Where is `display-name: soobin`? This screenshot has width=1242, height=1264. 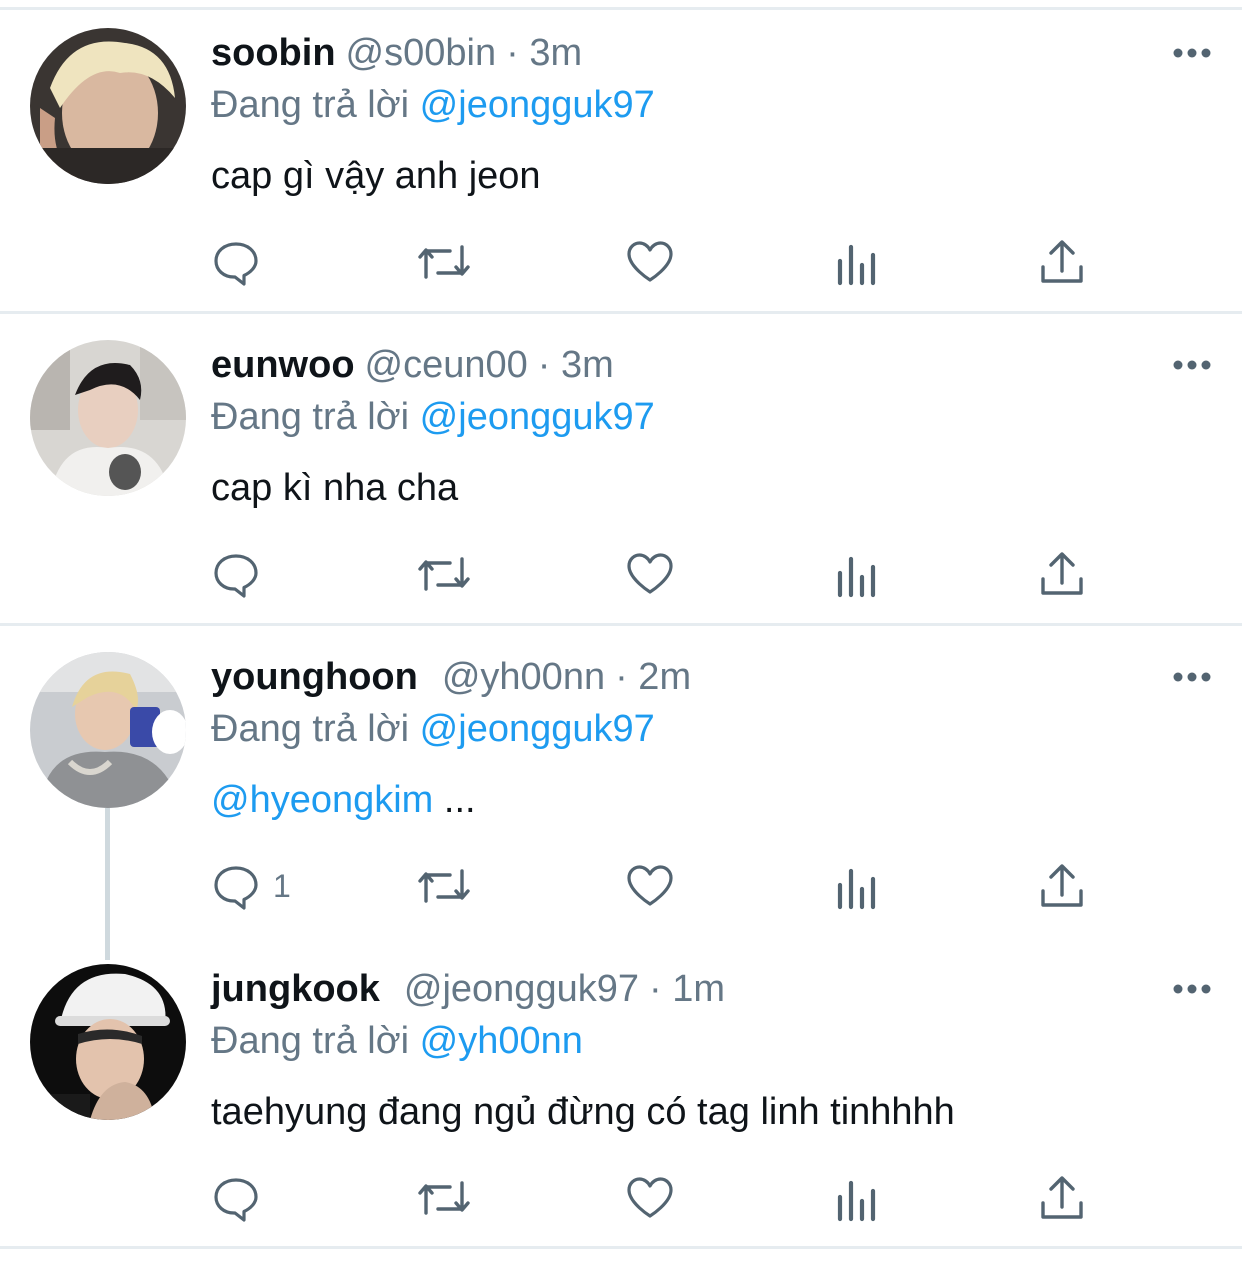 display-name: soobin is located at coordinates (273, 53).